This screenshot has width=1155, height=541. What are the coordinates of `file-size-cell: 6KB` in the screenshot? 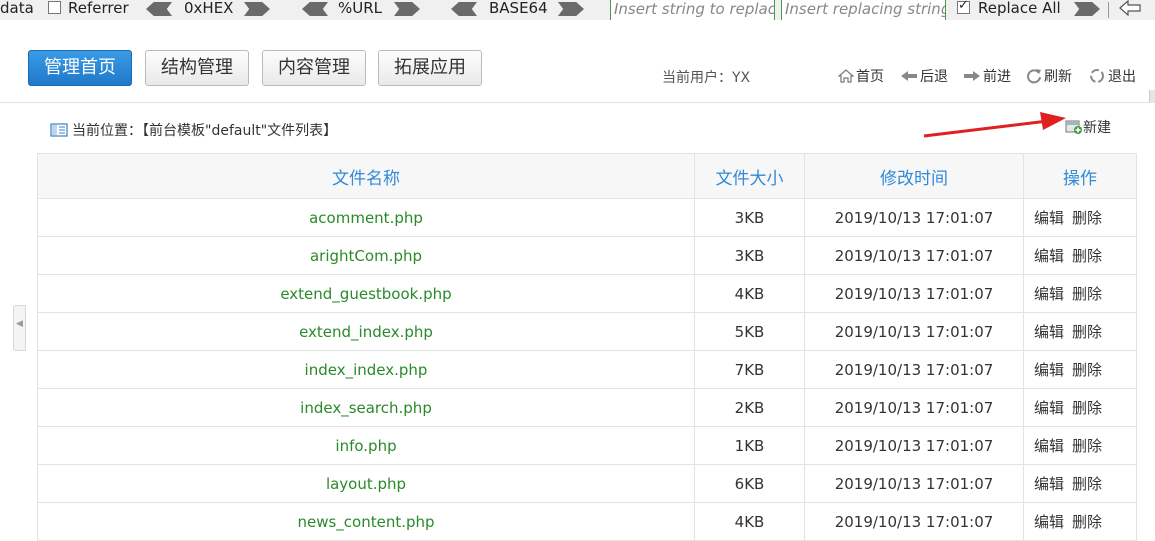 It's located at (749, 483).